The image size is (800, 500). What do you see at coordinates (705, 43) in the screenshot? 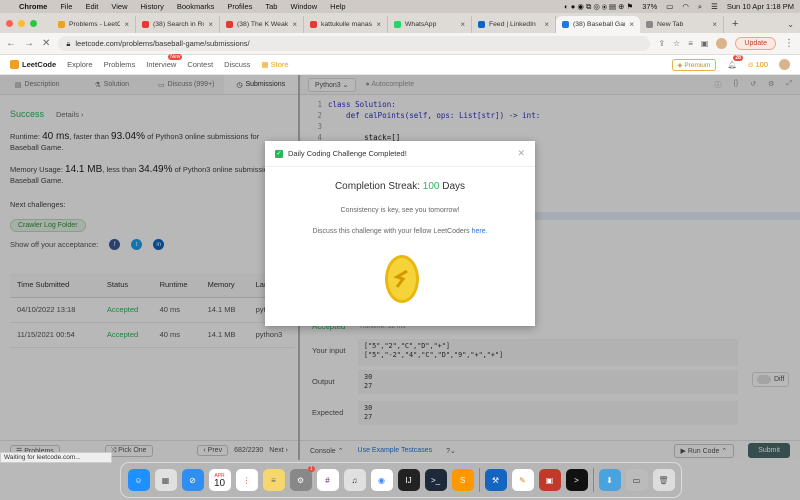
I see `side-panel-icon: ▣` at bounding box center [705, 43].